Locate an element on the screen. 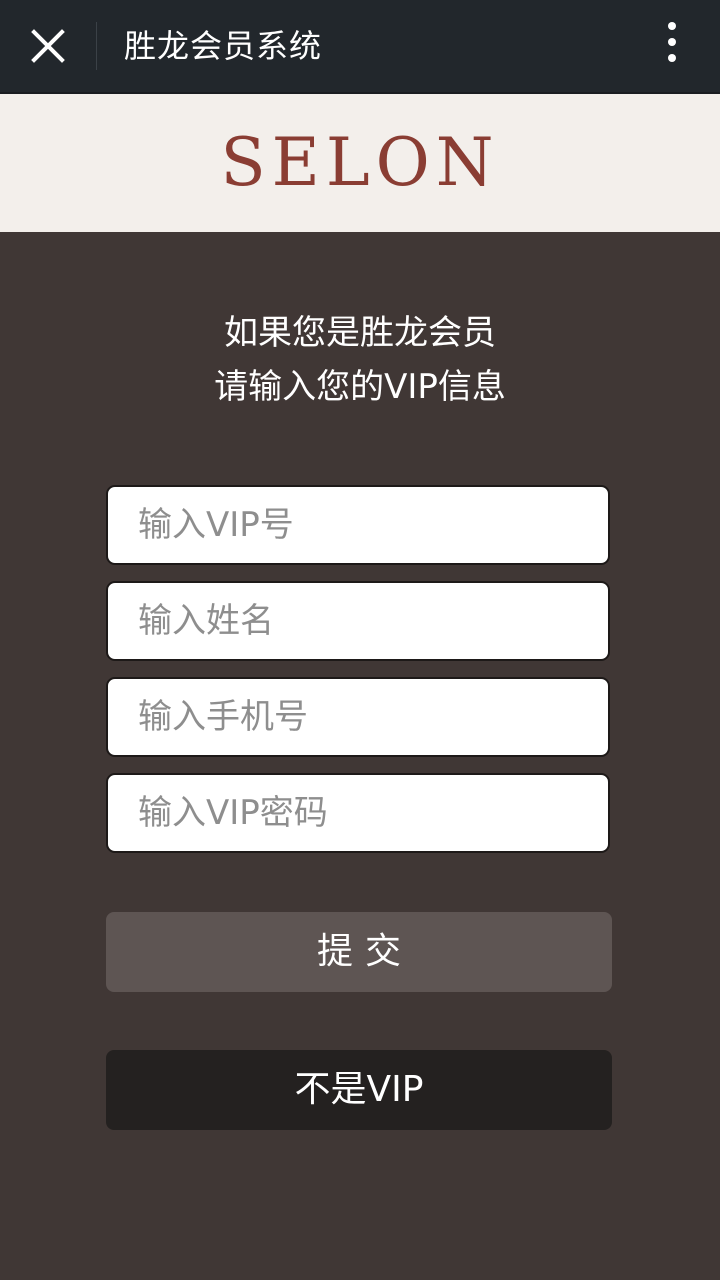  intro-text: 如果您是胜龙会员 请输入您的VIP信息 is located at coordinates (360, 360).